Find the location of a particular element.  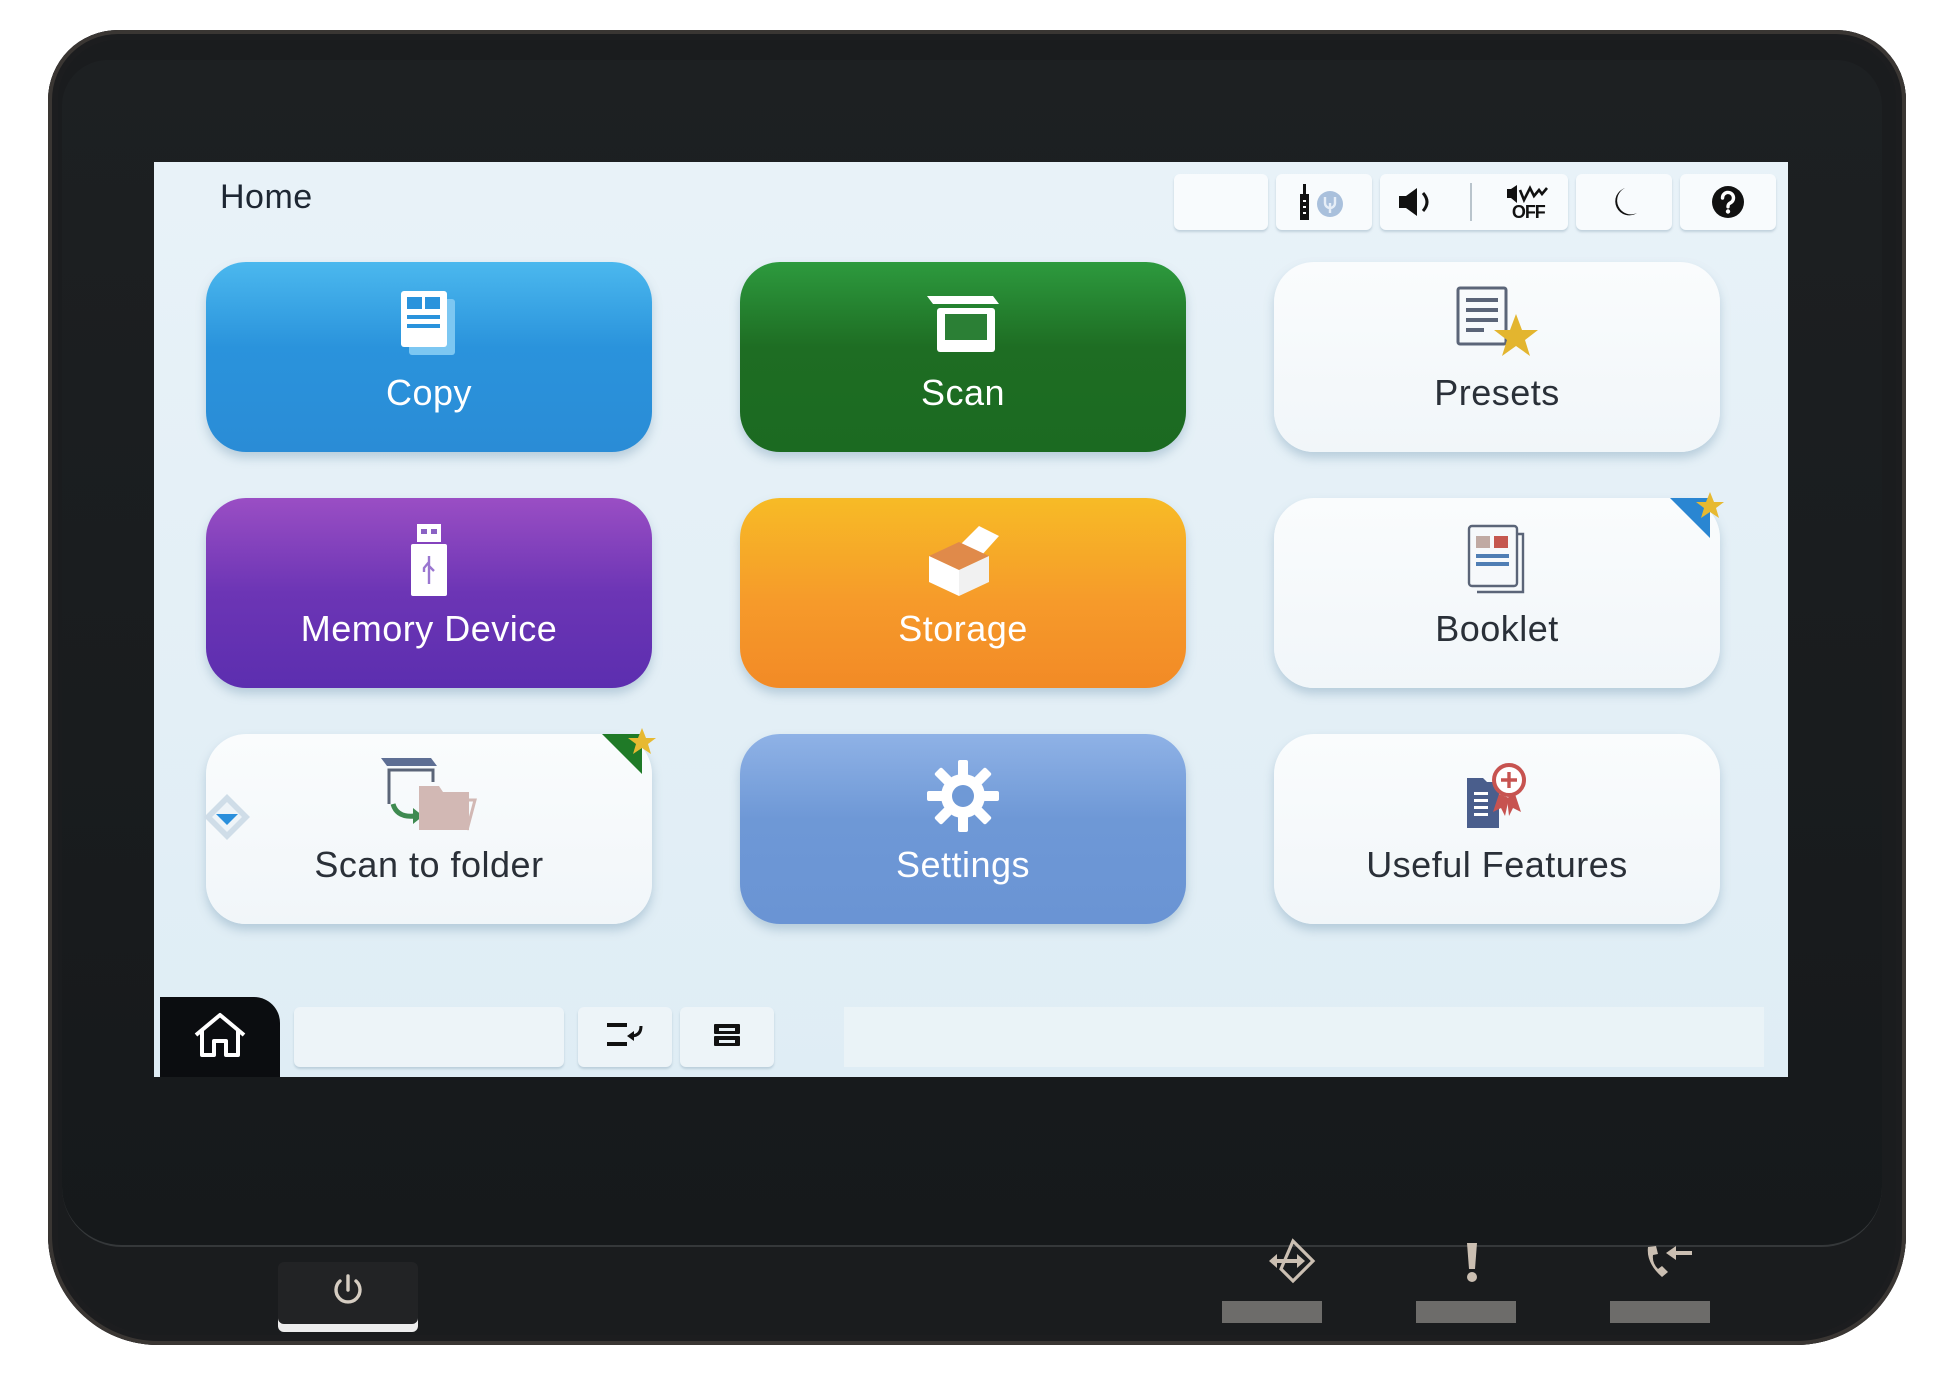

interrupt-button is located at coordinates (1292, 1263).